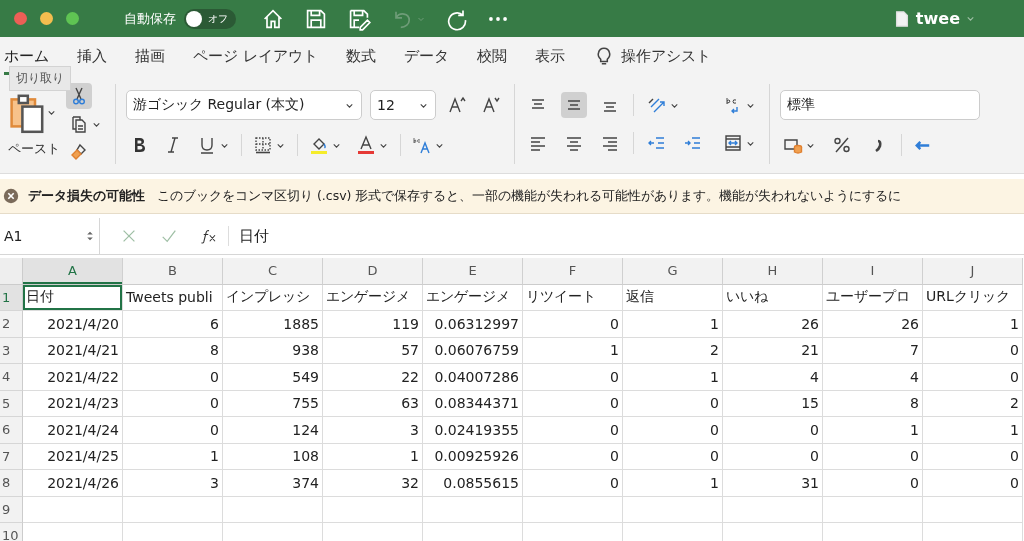  I want to click on table-cell: Tweets publi, so click(173, 297).